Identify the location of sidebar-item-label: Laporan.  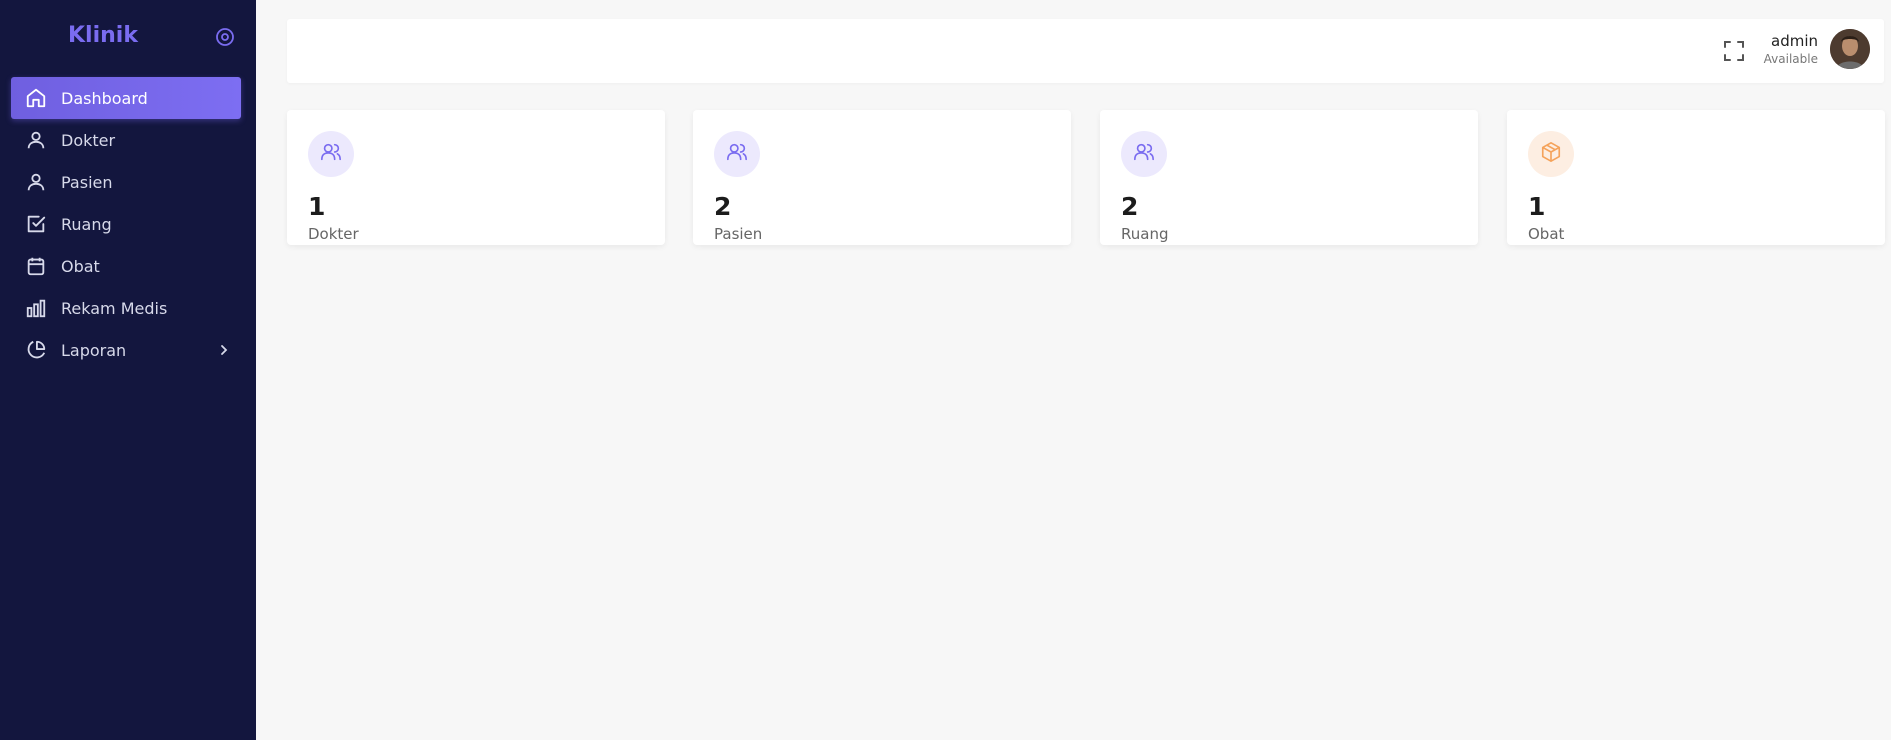
(94, 350).